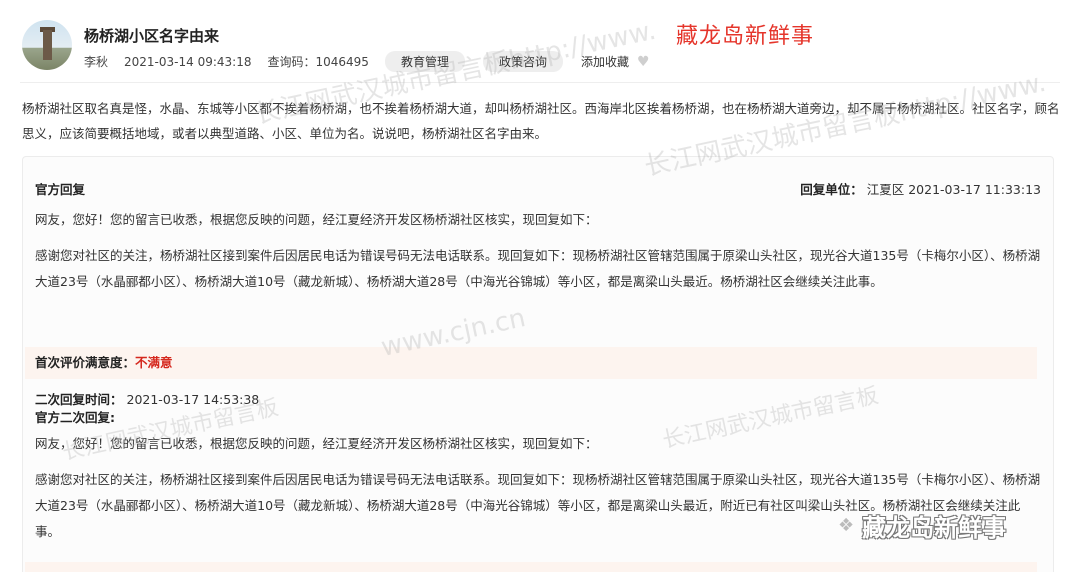 The image size is (1080, 572). I want to click on reply-header: 官方回复 回复单位： 江夏区 2021-03-17 11:33:13, so click(538, 188).